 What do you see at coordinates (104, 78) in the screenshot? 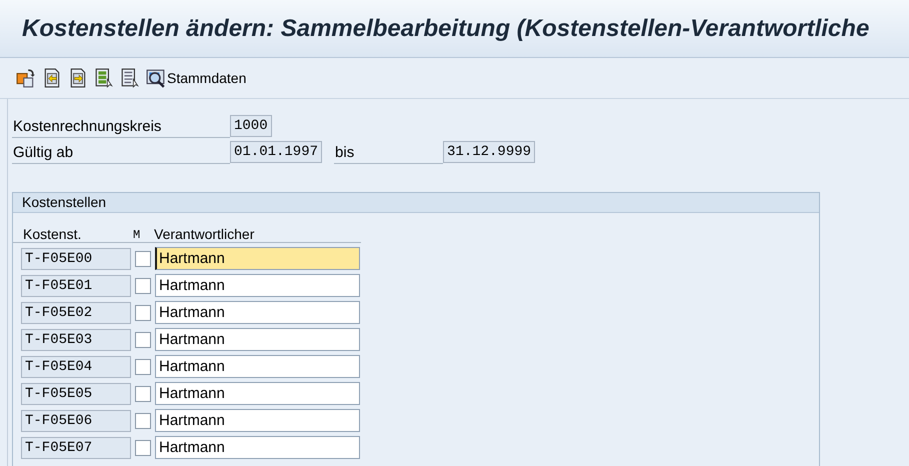
I see `list-icon` at bounding box center [104, 78].